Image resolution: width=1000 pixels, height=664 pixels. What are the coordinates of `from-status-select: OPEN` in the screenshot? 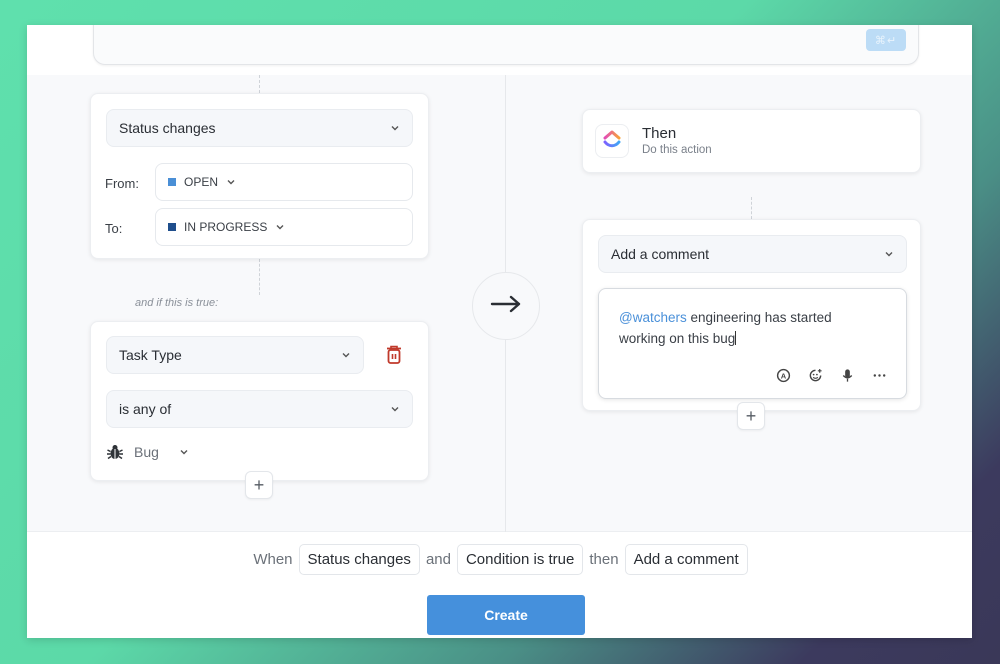 It's located at (284, 182).